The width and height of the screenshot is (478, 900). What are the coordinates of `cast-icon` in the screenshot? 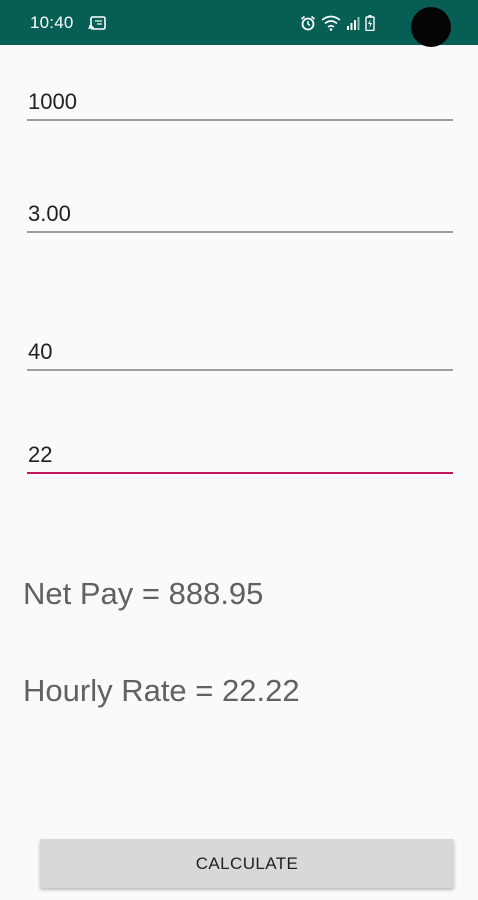 It's located at (97, 23).